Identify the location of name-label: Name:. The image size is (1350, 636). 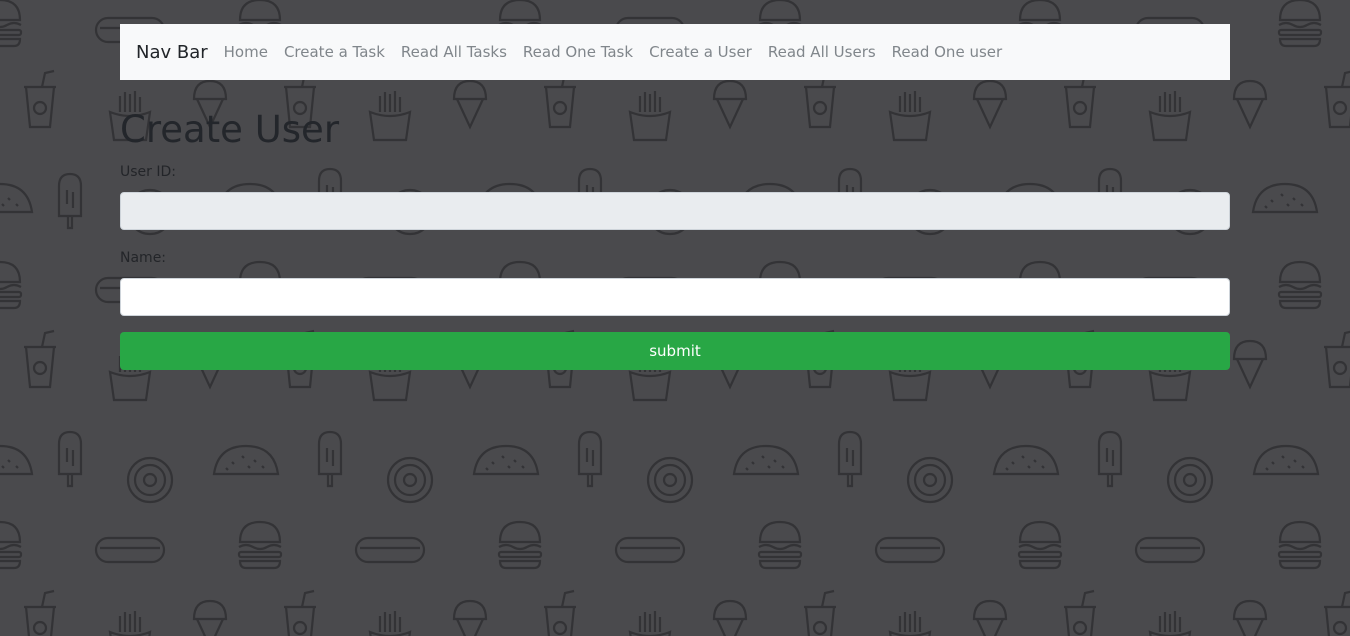
(143, 258).